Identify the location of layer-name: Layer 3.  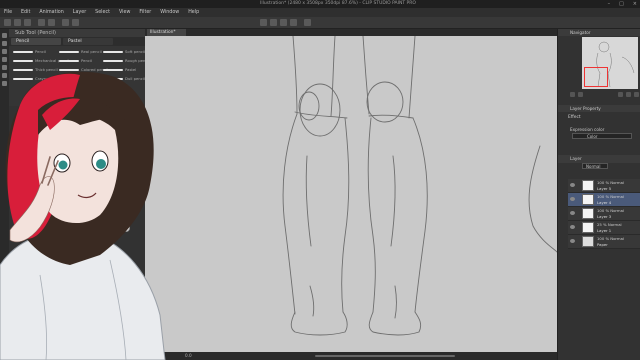
(604, 216).